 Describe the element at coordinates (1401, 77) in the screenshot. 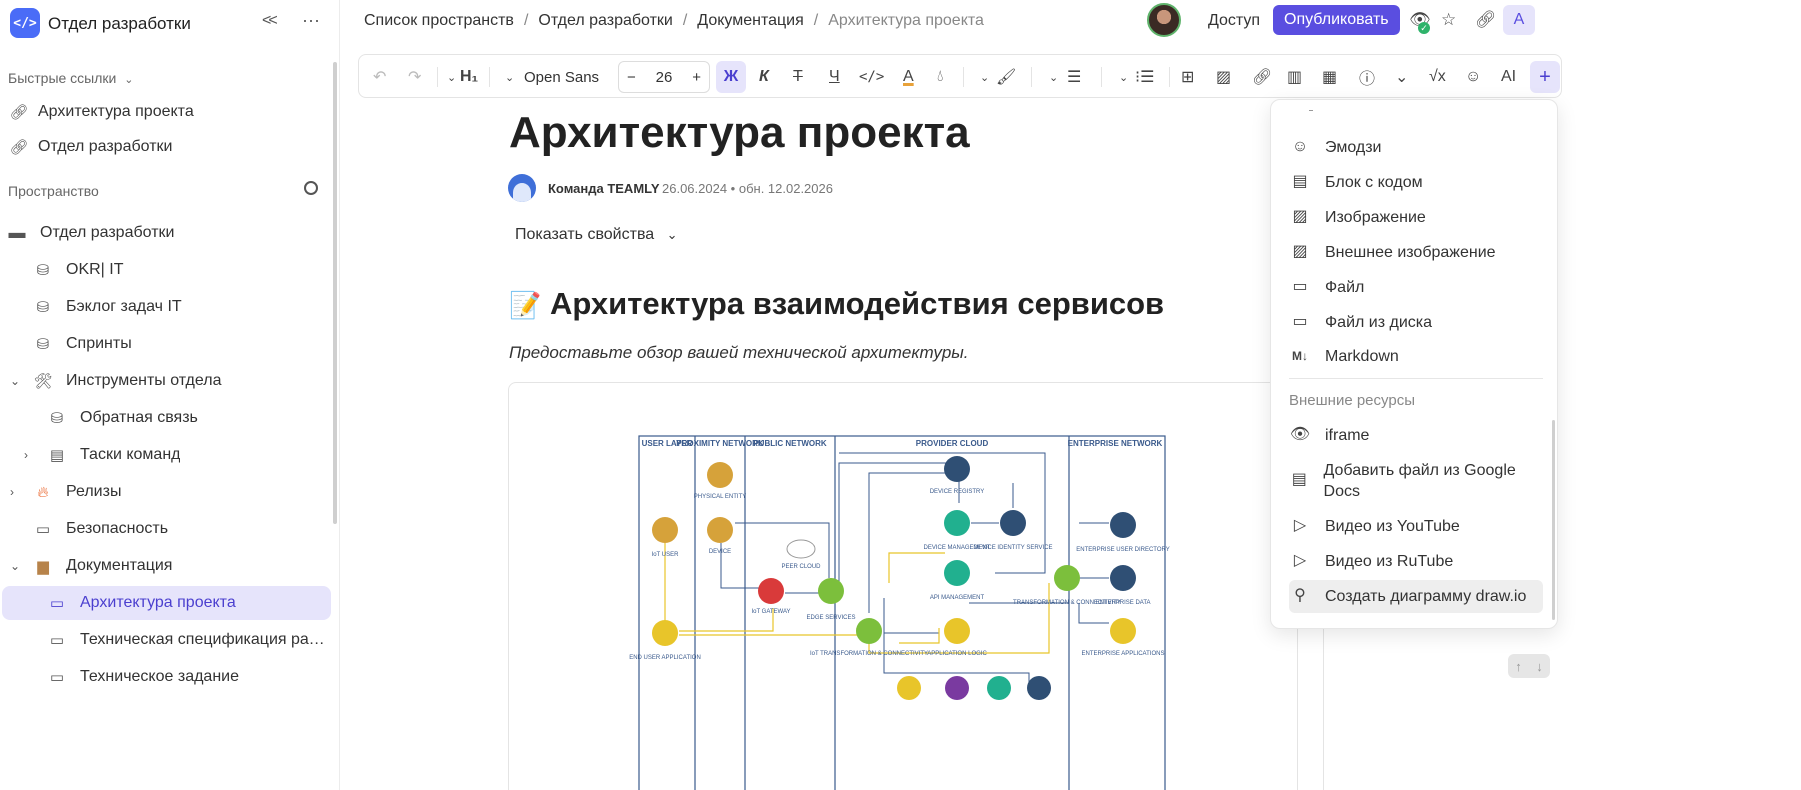

I see `toggle-block-icon: ⌄` at that location.